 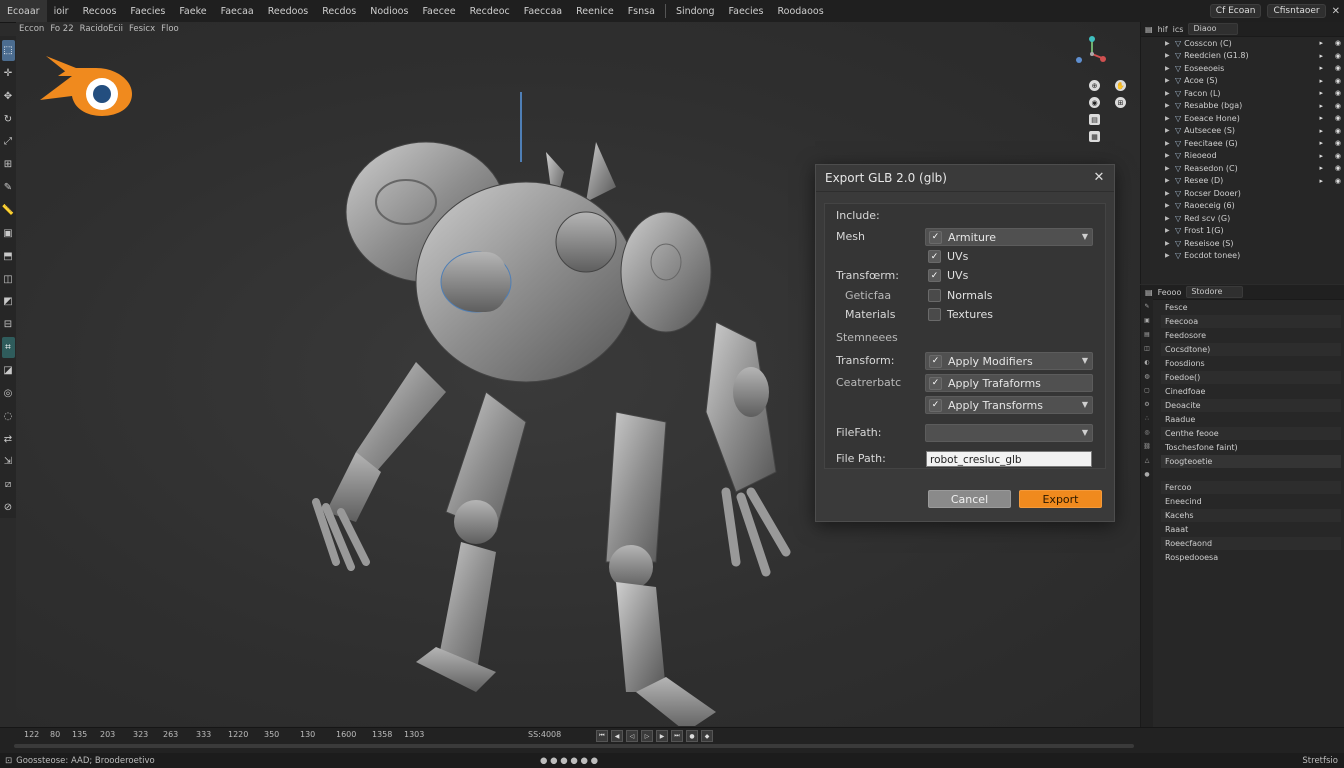 I want to click on outliner-row: ▶ ▽ Eocdot tonee), so click(x=1242, y=256).